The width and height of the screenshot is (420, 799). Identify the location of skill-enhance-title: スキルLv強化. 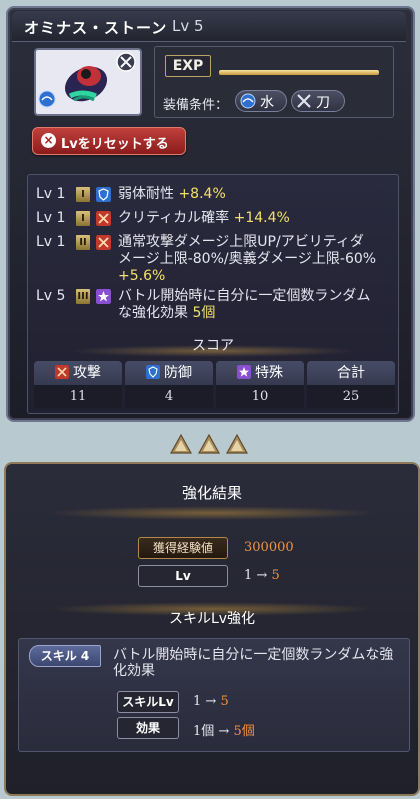
(212, 619).